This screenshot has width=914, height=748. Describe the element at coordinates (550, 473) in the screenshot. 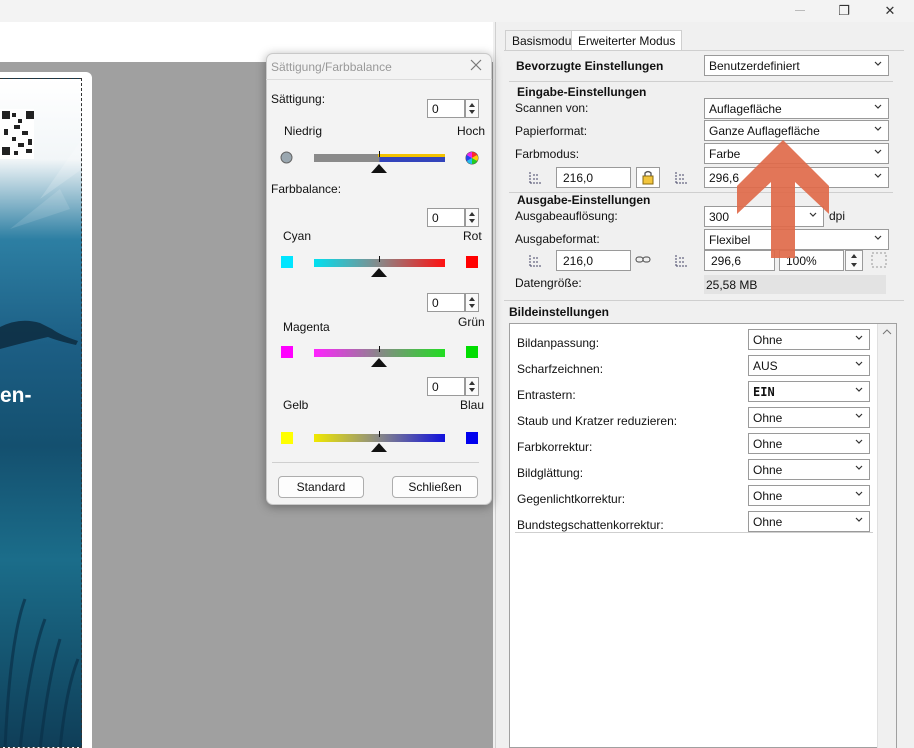

I see `image-setting-label: Bildglättung:` at that location.